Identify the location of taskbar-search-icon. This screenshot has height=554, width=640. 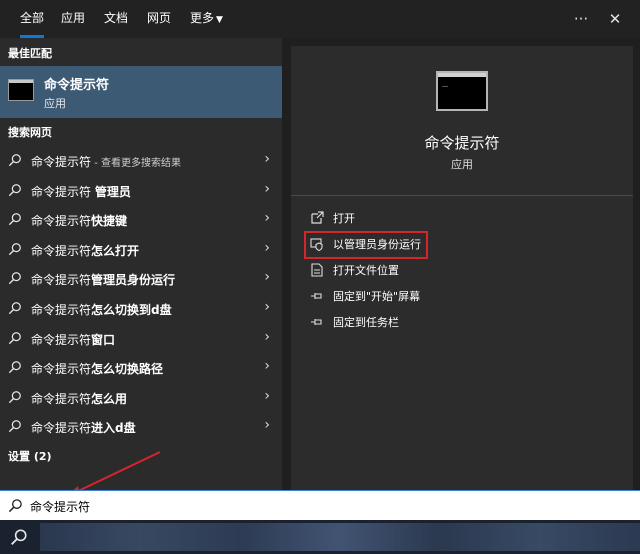
(19, 537).